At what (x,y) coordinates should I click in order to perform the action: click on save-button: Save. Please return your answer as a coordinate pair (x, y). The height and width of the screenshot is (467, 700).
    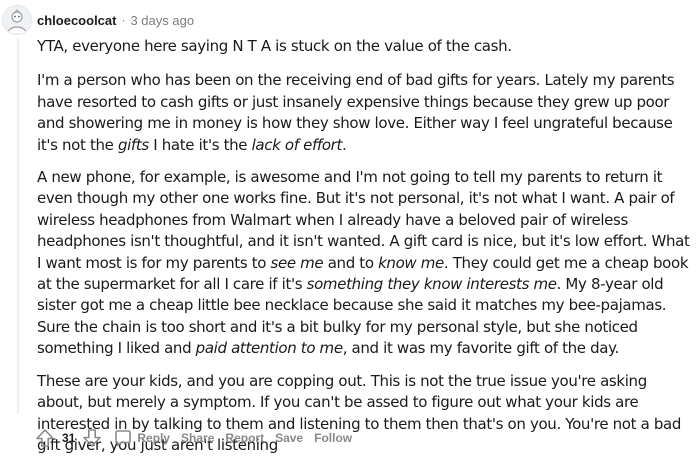
    Looking at the image, I should click on (289, 438).